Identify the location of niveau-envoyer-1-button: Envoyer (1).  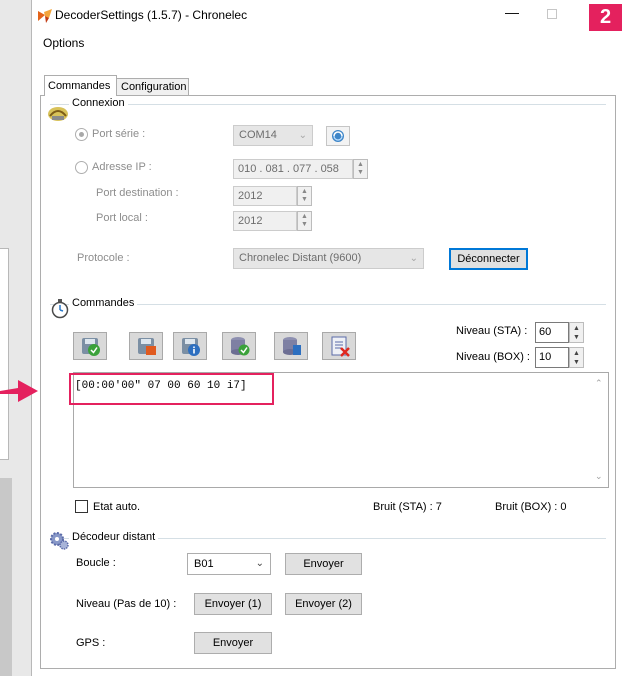
(233, 604).